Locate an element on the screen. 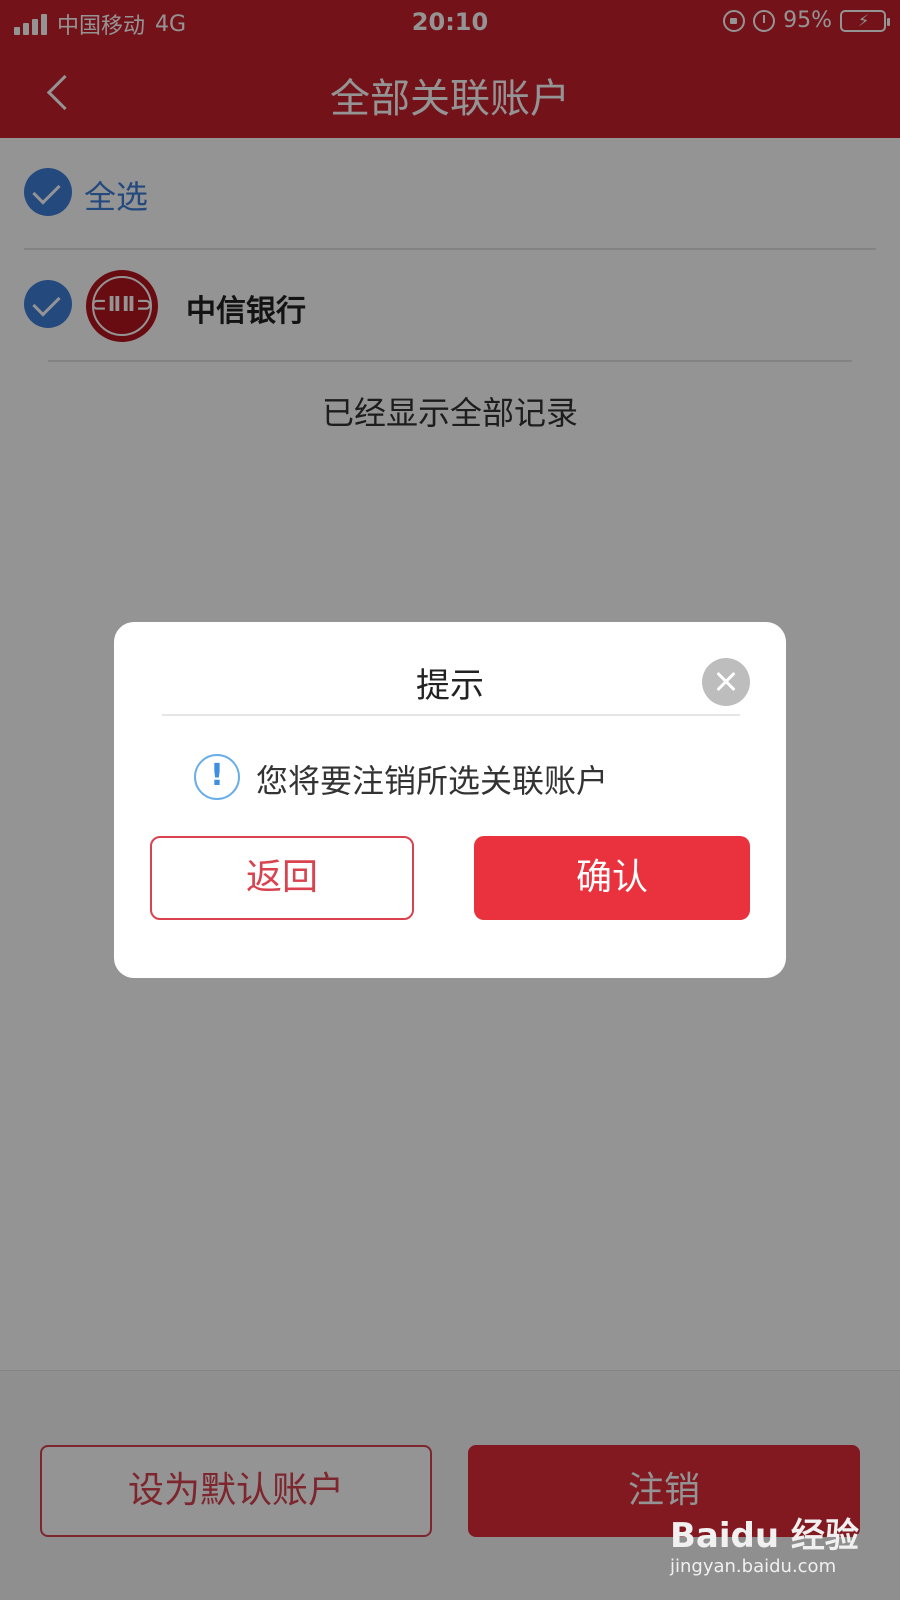  info-icon: ! is located at coordinates (217, 777).